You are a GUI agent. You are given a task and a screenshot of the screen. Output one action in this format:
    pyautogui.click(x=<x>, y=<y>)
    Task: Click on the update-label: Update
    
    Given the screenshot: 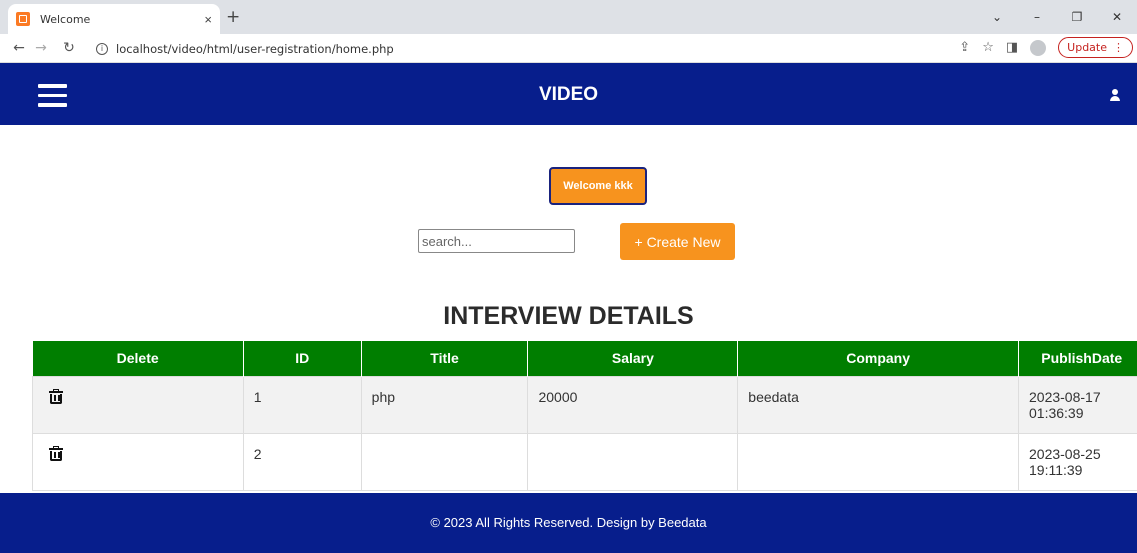 What is the action you would take?
    pyautogui.click(x=1087, y=47)
    